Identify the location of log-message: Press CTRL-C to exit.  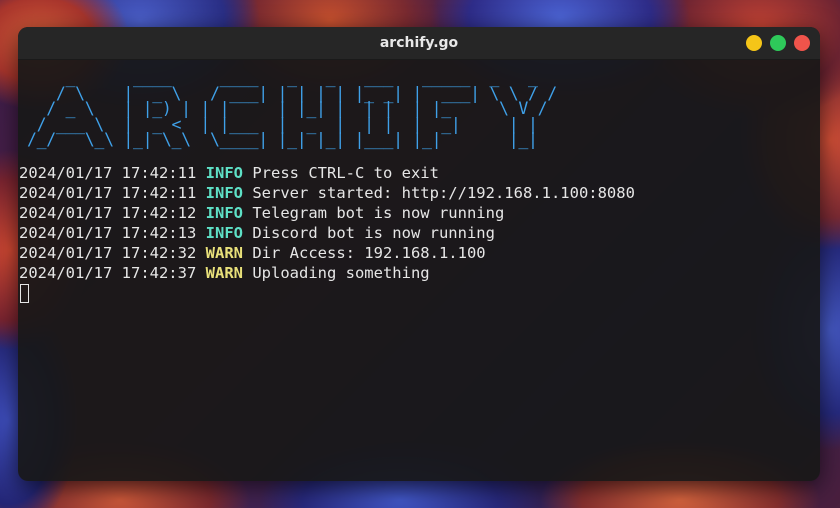
(345, 172).